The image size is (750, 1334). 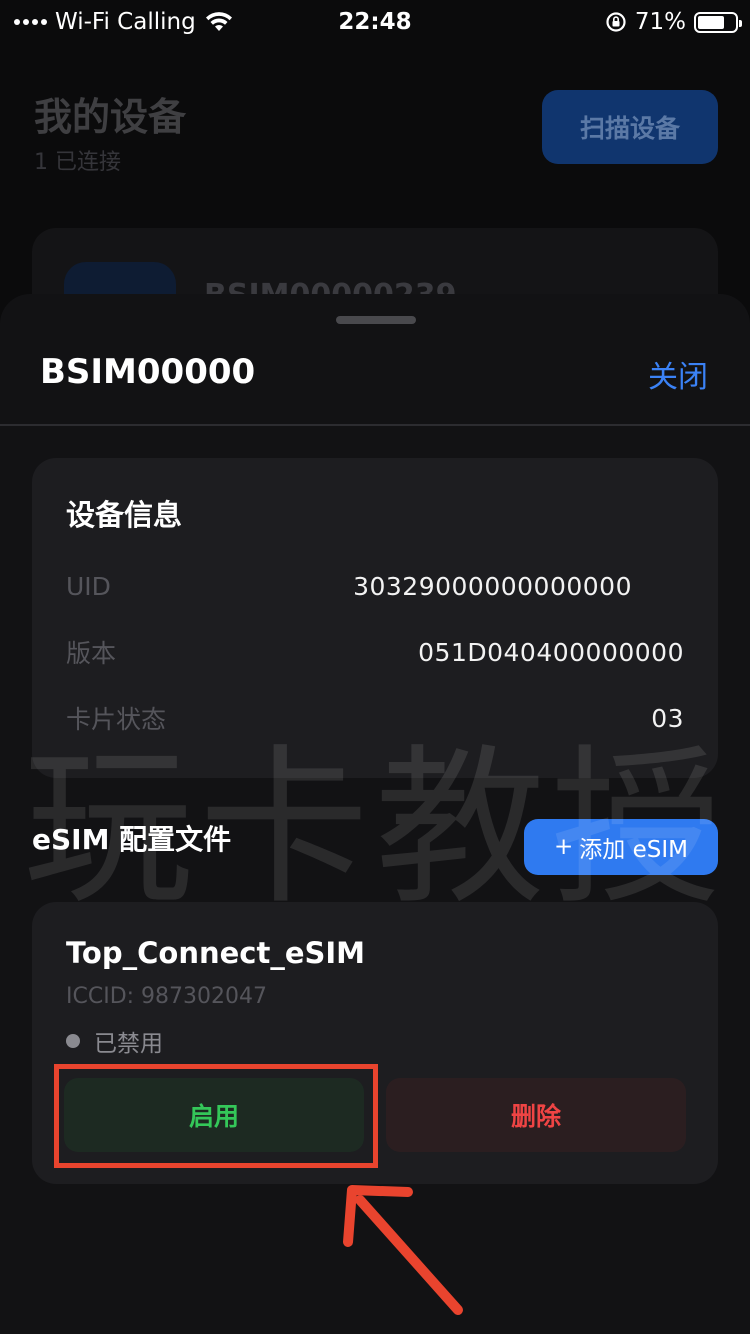 I want to click on battery-icon, so click(x=718, y=22).